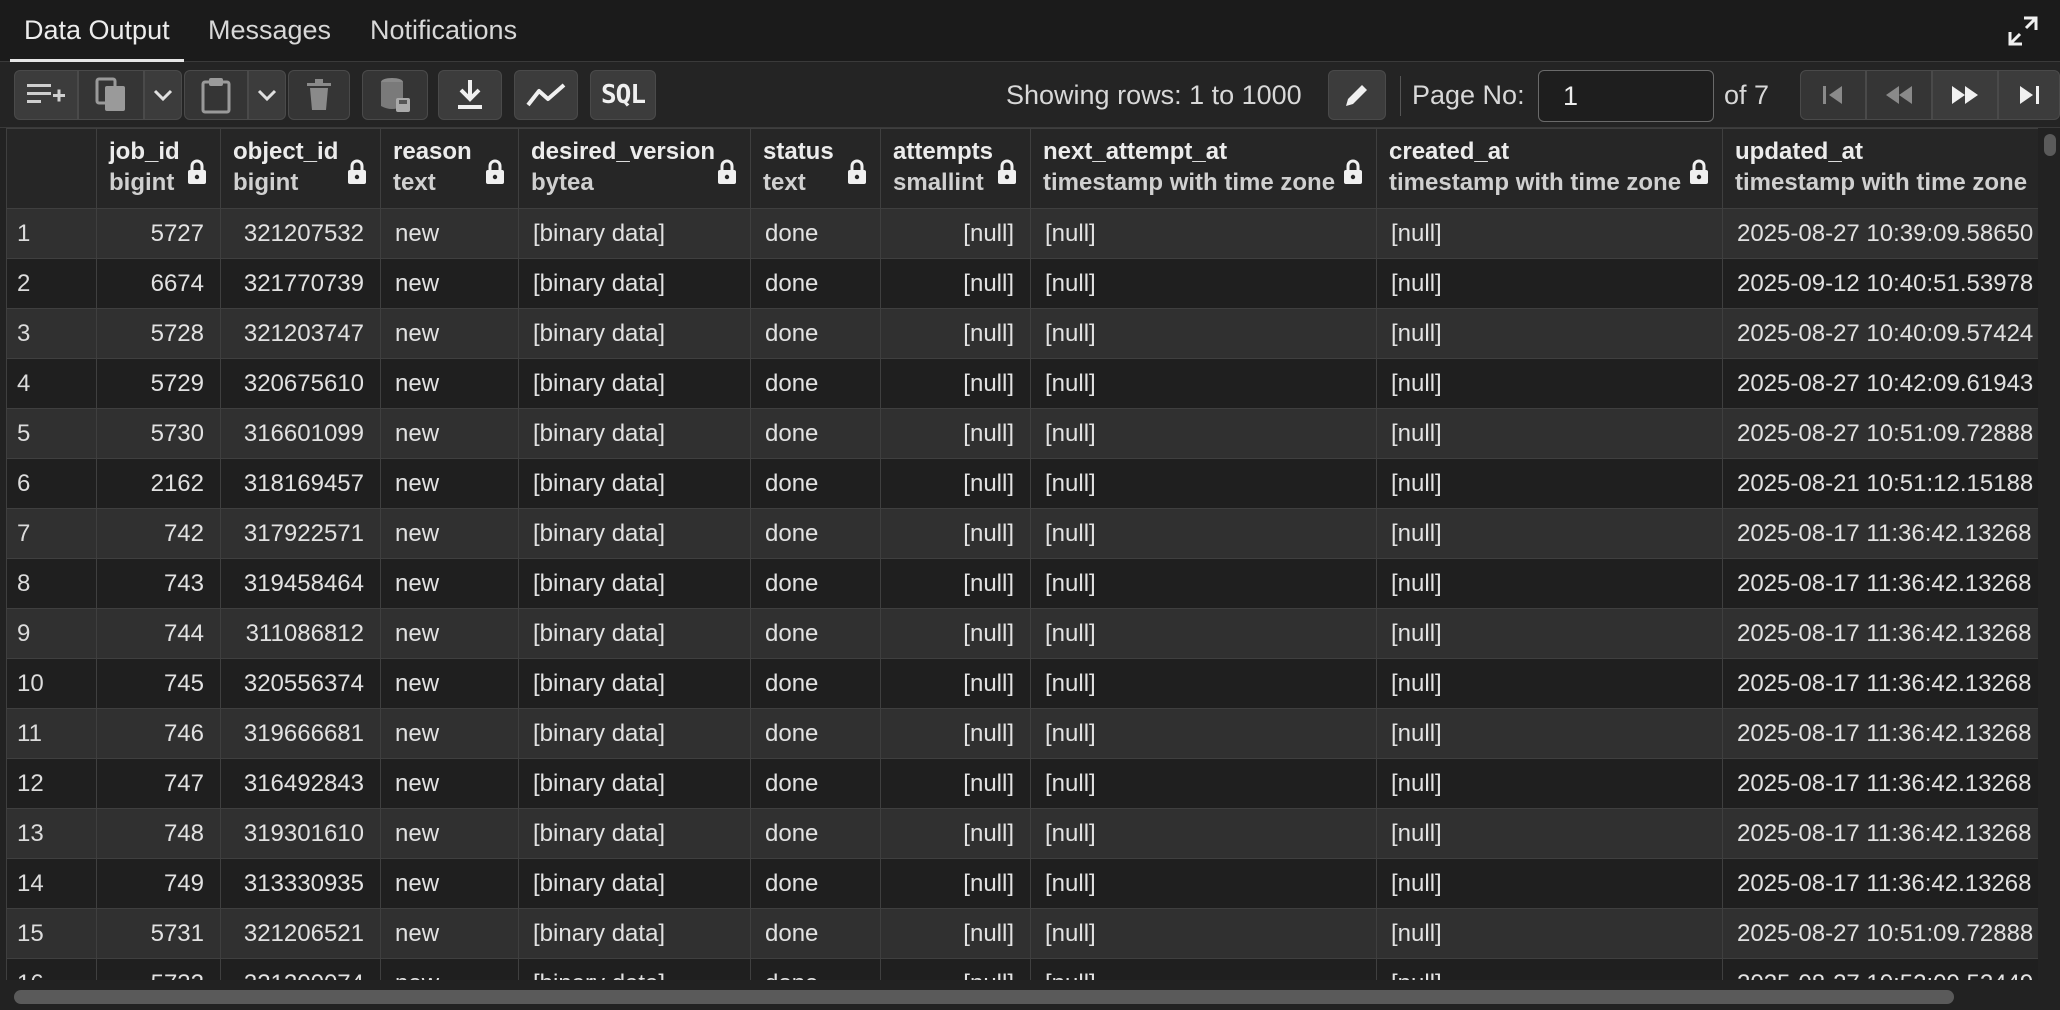 The image size is (2060, 1010). Describe the element at coordinates (51, 883) in the screenshot. I see `row-number: 14` at that location.